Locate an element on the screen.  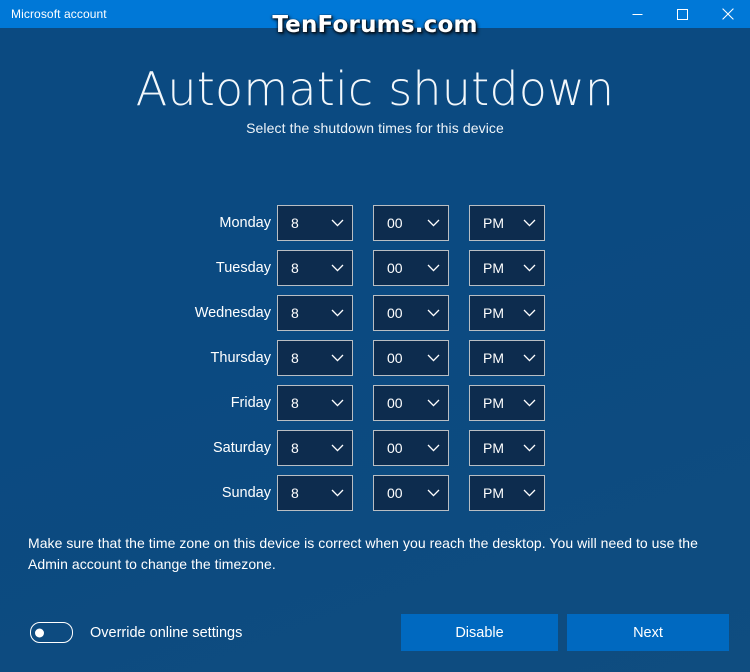
schedule-row: Saturday 8 00 PM is located at coordinates (375, 452).